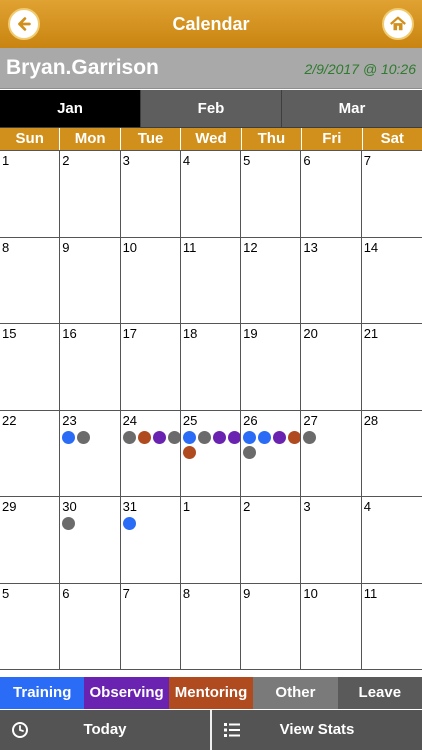  Describe the element at coordinates (331, 367) in the screenshot. I see `day-cell: 20` at that location.